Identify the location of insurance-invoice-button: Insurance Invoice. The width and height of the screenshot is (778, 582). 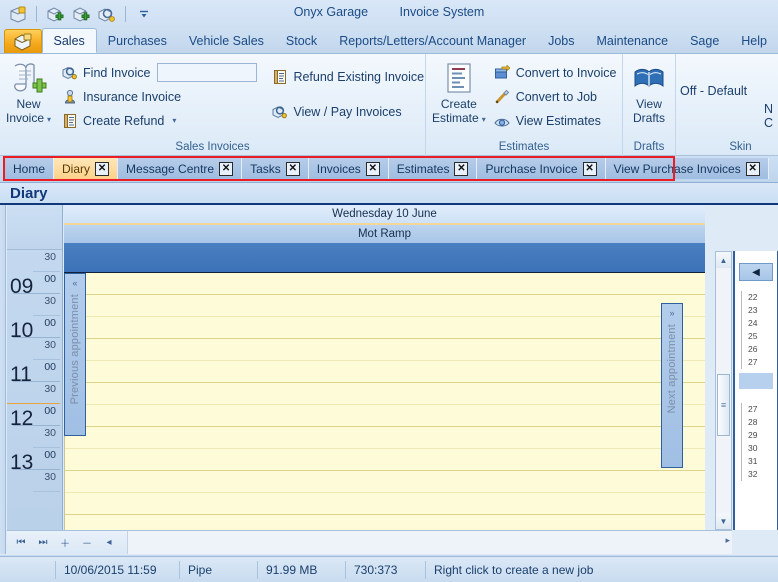
(157, 96).